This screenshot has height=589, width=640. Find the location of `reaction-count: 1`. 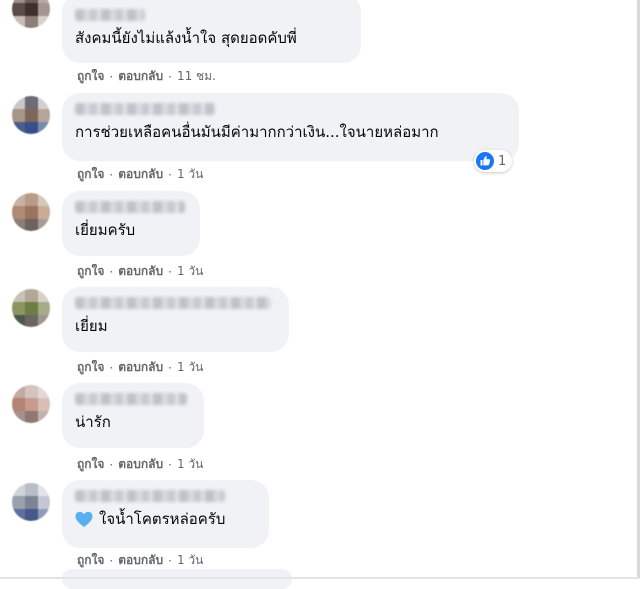

reaction-count: 1 is located at coordinates (502, 161).